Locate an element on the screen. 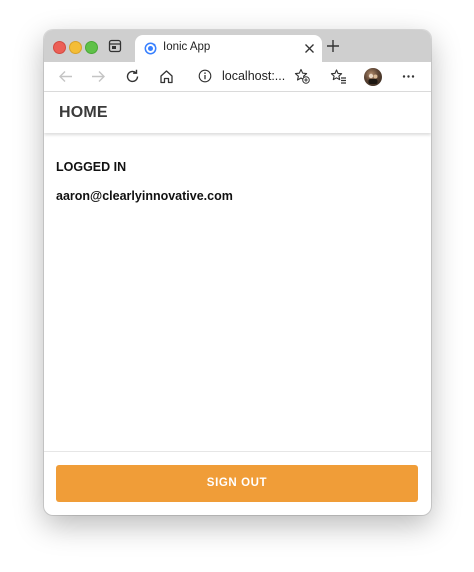 This screenshot has height=572, width=474. footer-divider is located at coordinates (237, 451).